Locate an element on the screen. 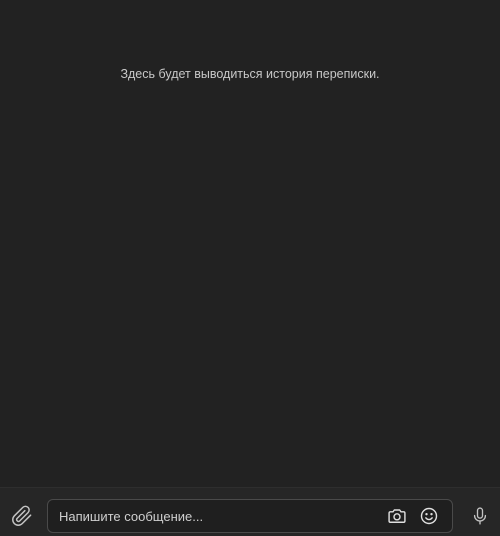  message-composer is located at coordinates (250, 511).